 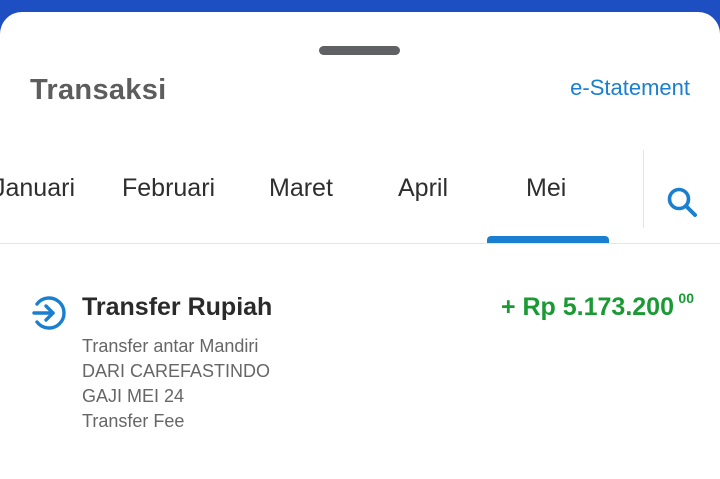 What do you see at coordinates (133, 396) in the screenshot?
I see `detail-line: GAJI MEI 24` at bounding box center [133, 396].